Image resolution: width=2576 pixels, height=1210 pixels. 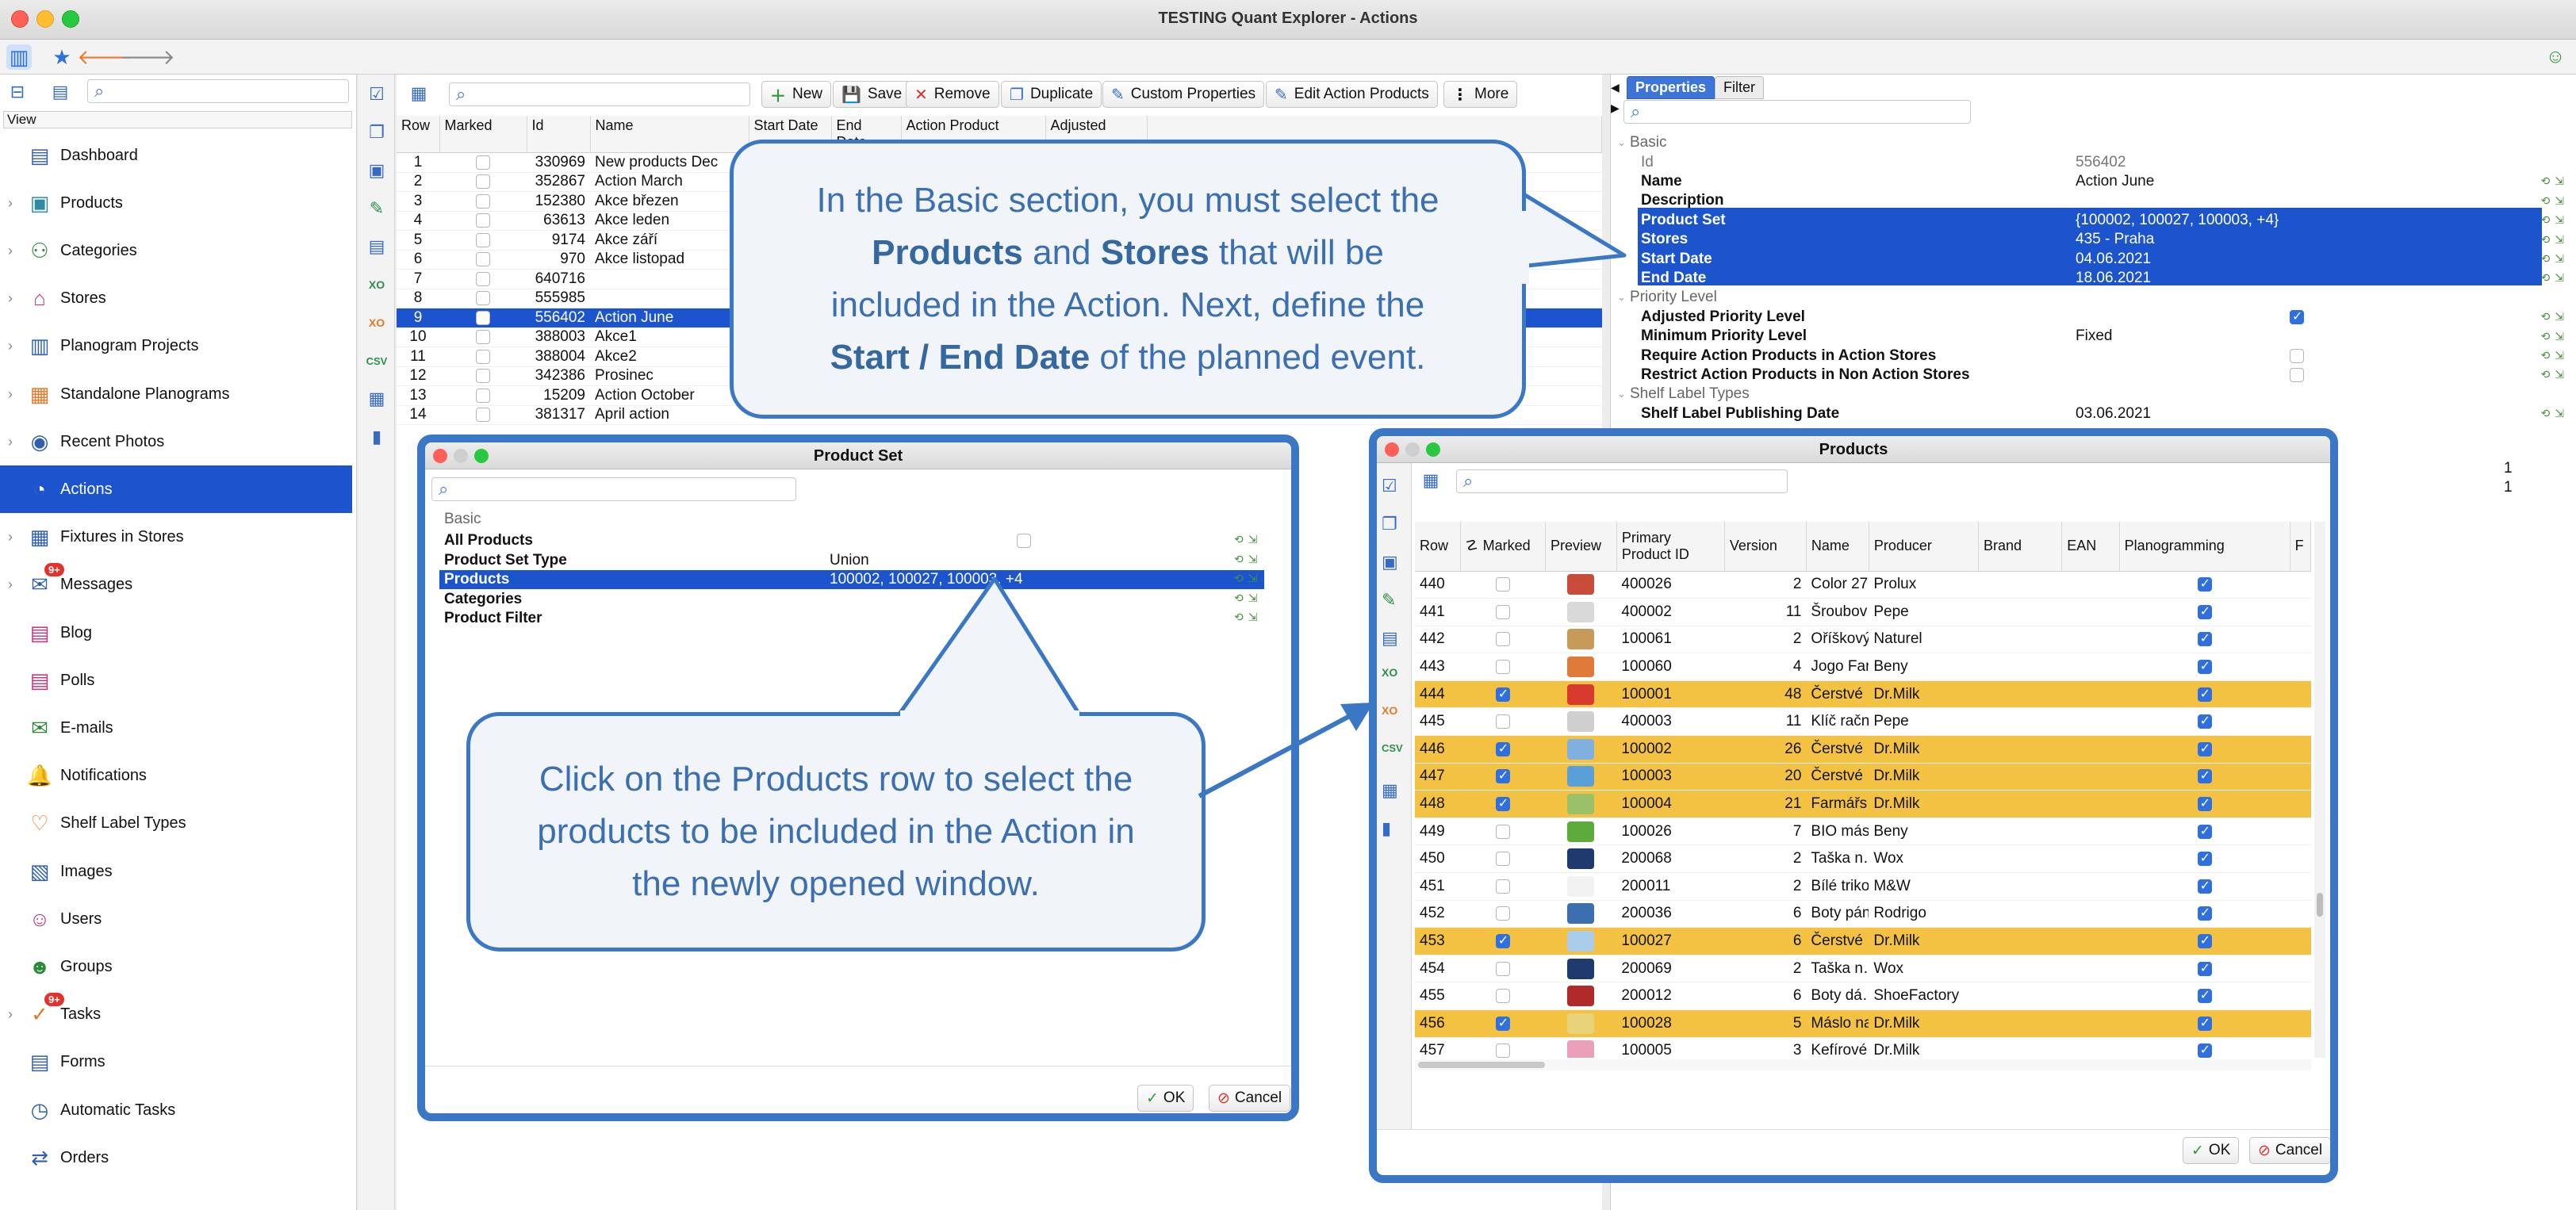 What do you see at coordinates (2289, 1150) in the screenshot?
I see `cancel-button: ⊘ Cancel` at bounding box center [2289, 1150].